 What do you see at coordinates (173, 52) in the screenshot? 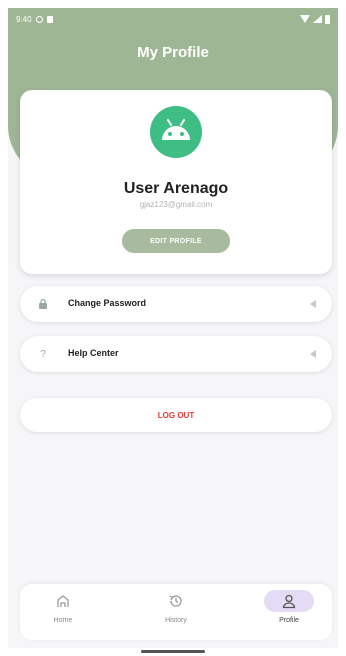
I see `page-title: My Profile` at bounding box center [173, 52].